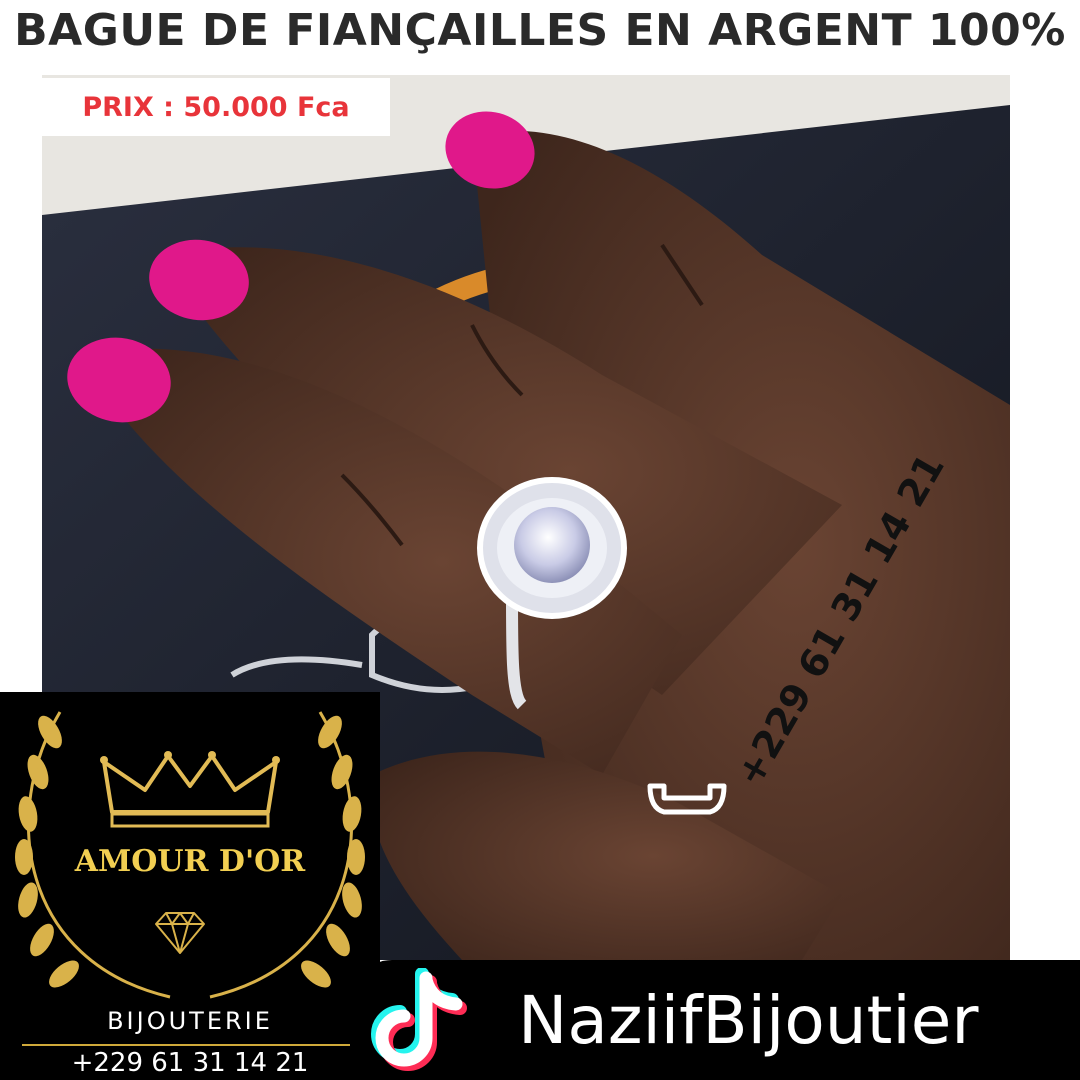  I want to click on page-title: BAGUE DE FIANÇAILLES EN ARGENT 100%, so click(540, 30).